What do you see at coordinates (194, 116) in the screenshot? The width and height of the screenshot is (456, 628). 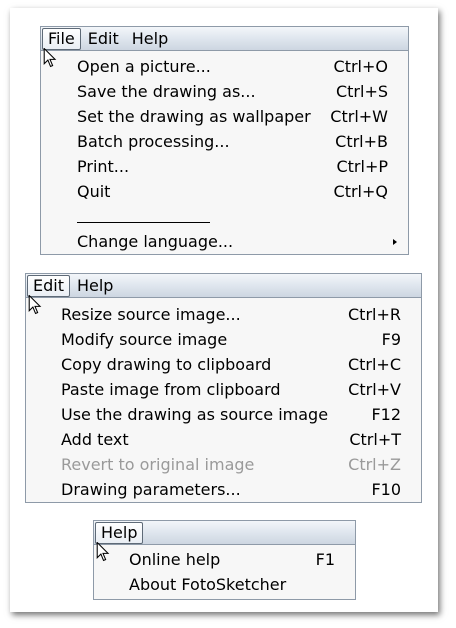 I see `menu-item-label: Set the drawing as wallpaper` at bounding box center [194, 116].